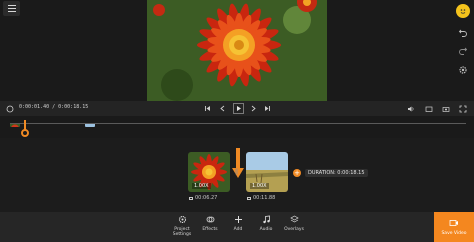  Describe the element at coordinates (267, 172) in the screenshot. I see `timeline-clip-2: 1.00X` at that location.